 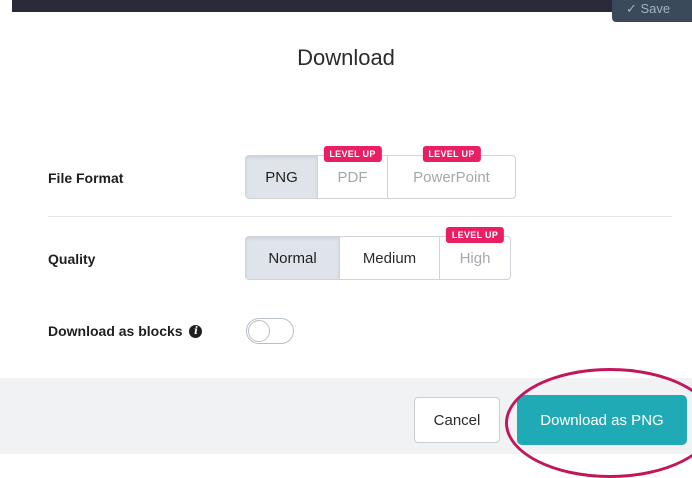 I want to click on format-option-png-label: PNG, so click(x=281, y=177).